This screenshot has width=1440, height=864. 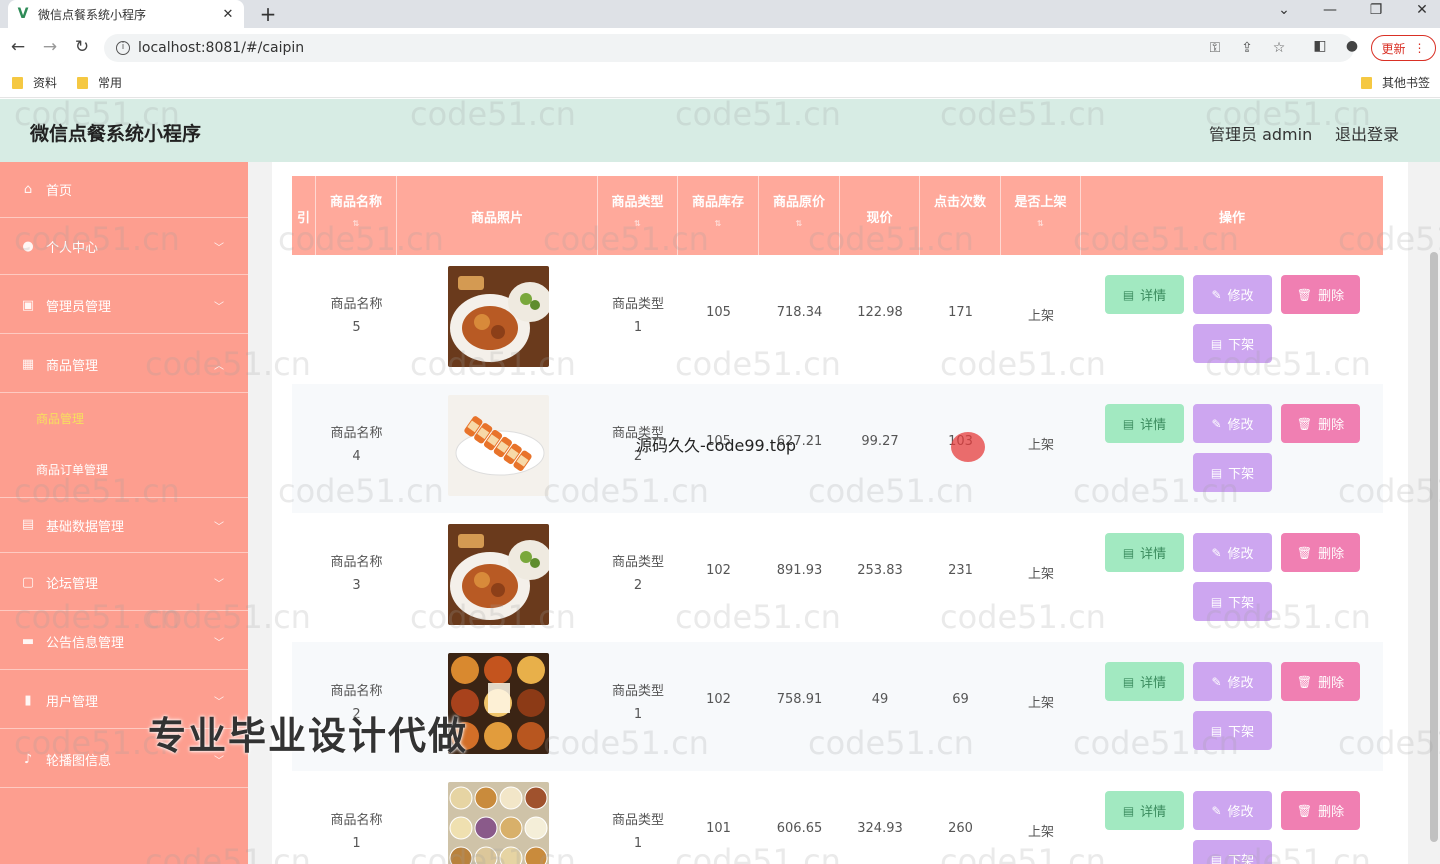 What do you see at coordinates (1320, 46) in the screenshot?
I see `side-panel-icon: ◧` at bounding box center [1320, 46].